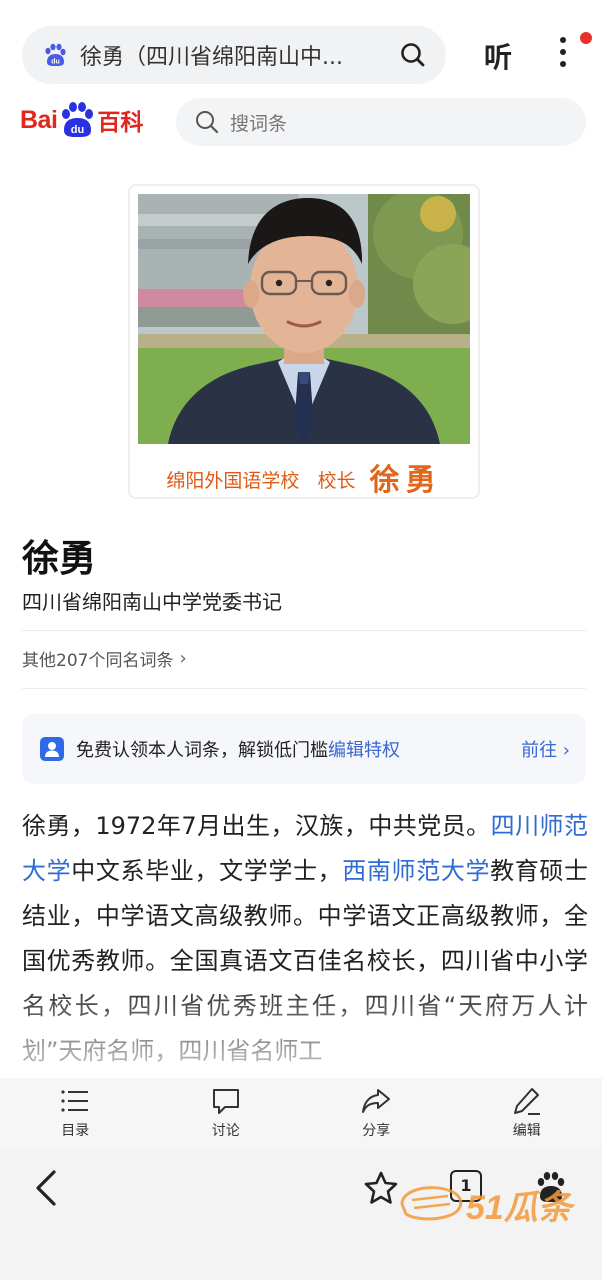 The height and width of the screenshot is (1280, 602). Describe the element at coordinates (75, 1131) in the screenshot. I see `toolbar-label: 目录` at that location.